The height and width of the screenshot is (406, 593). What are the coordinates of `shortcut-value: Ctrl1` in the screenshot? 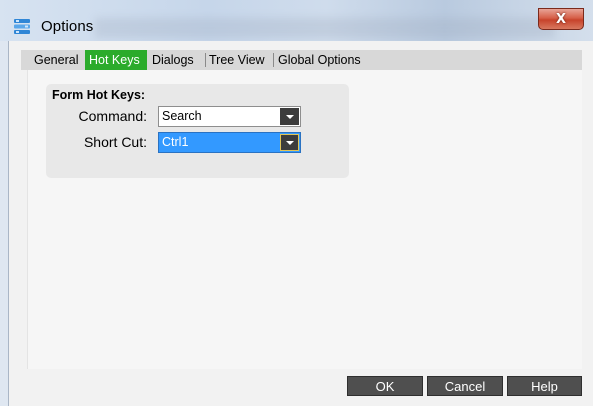 It's located at (175, 142).